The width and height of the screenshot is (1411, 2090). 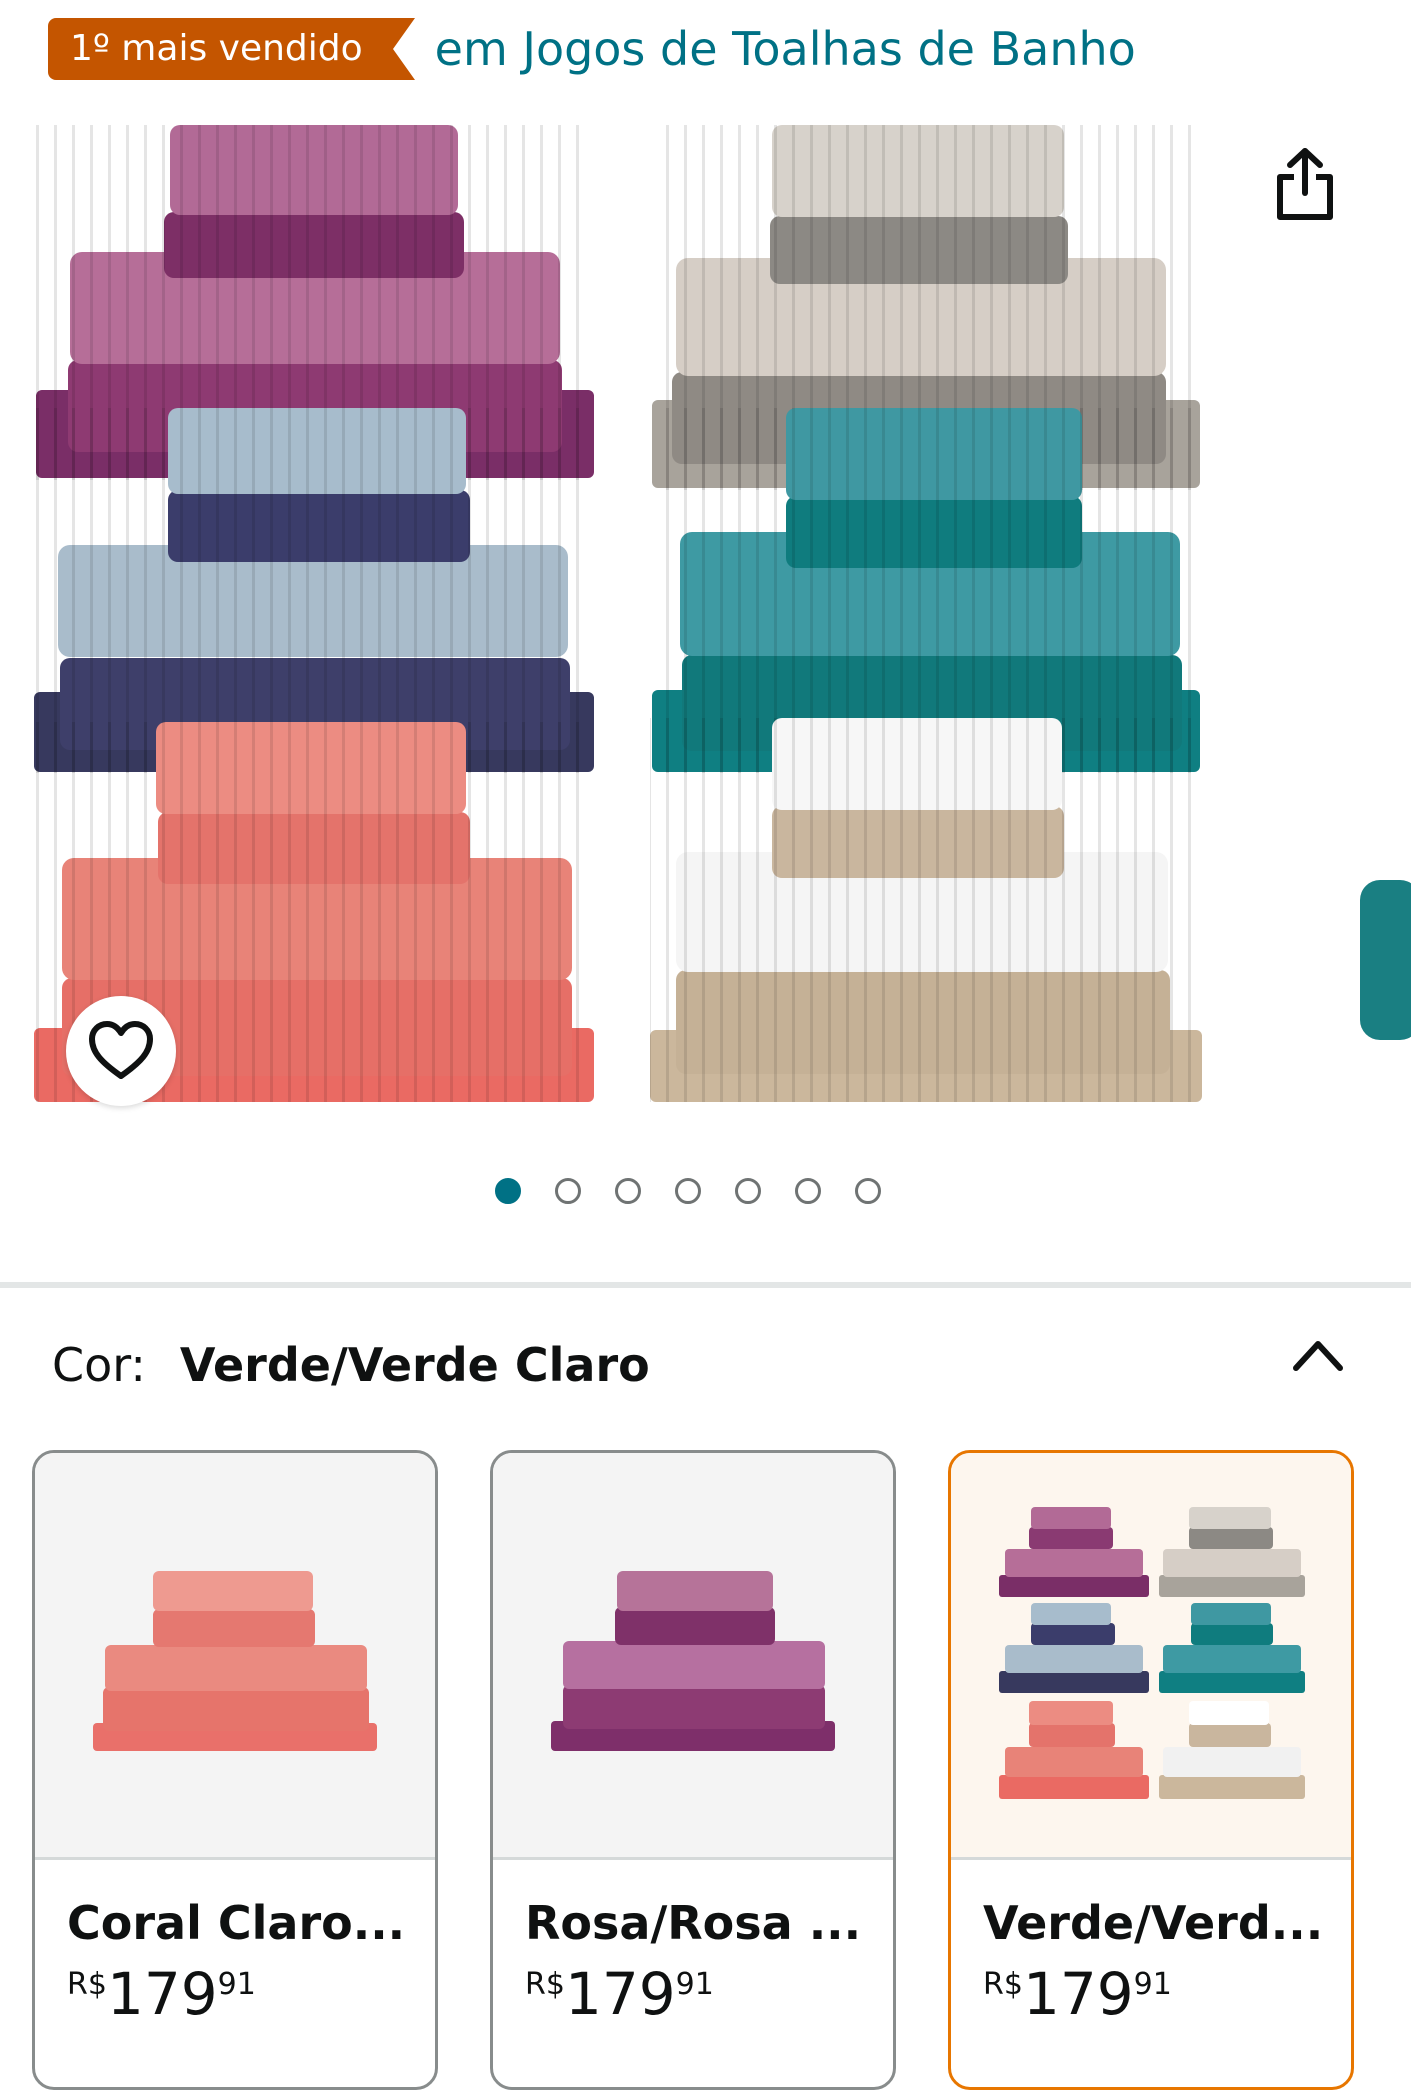 What do you see at coordinates (235, 1661) in the screenshot?
I see `swatch-thumbnail-coral` at bounding box center [235, 1661].